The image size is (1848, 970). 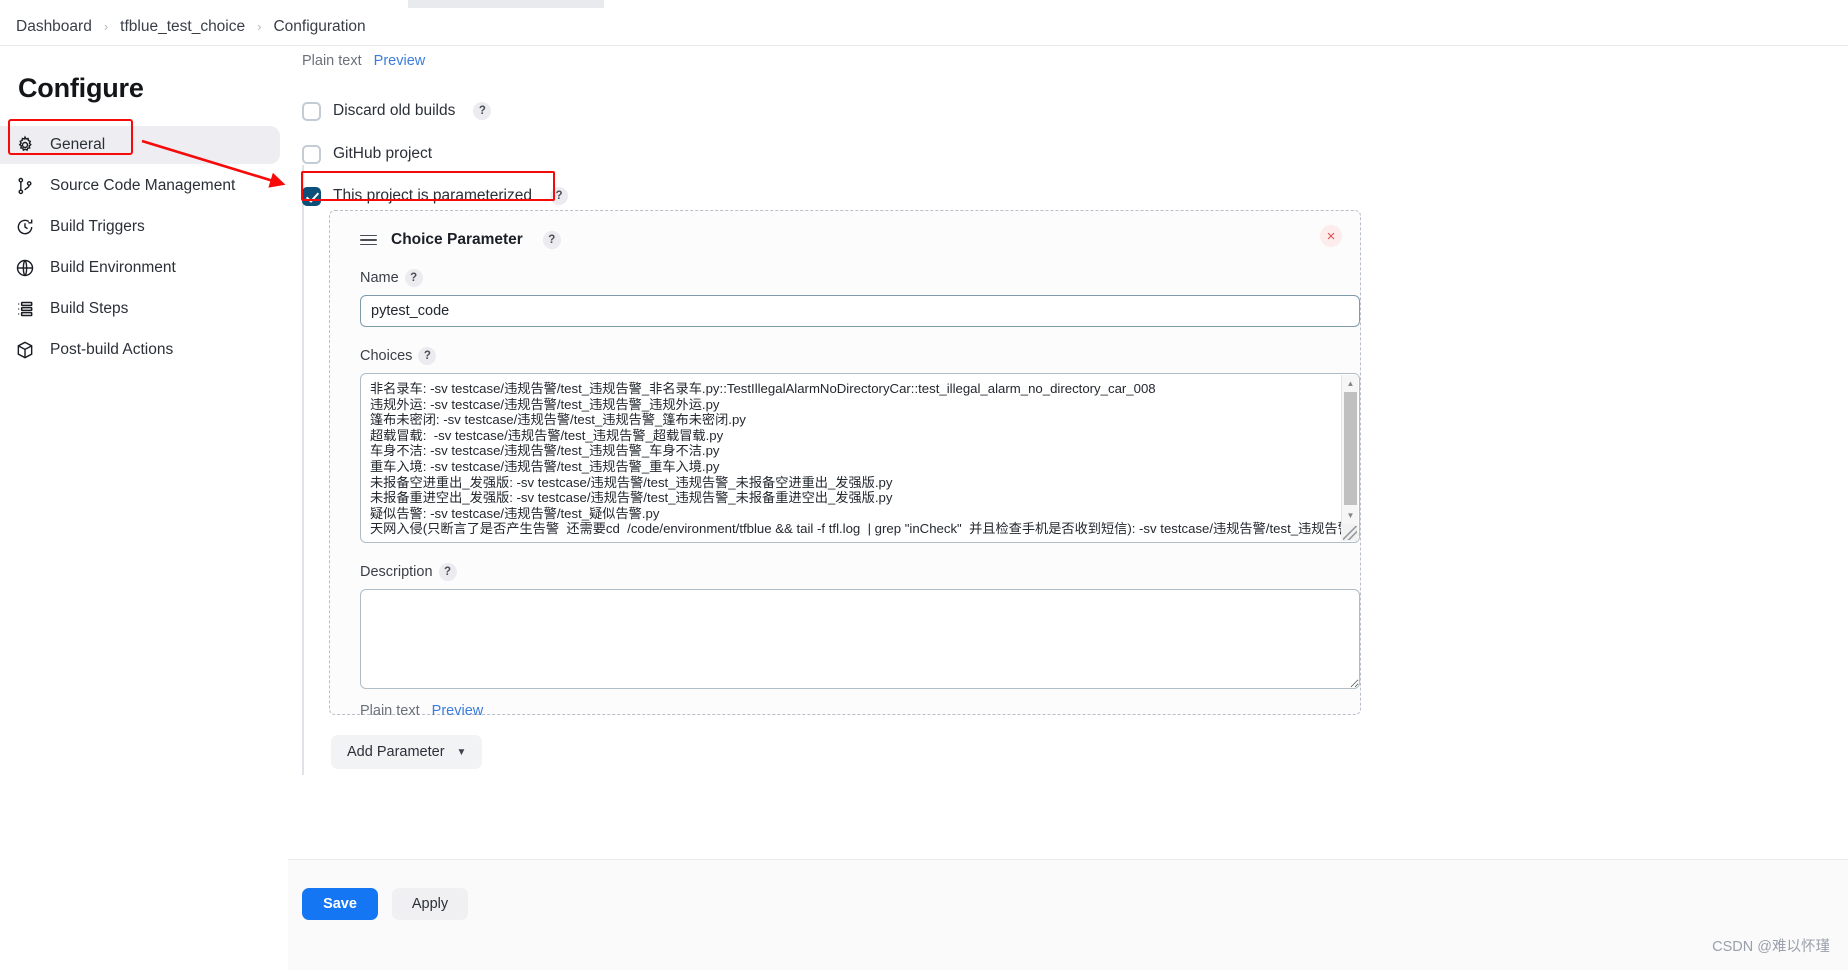 I want to click on breadcrumb-item-job: tfblue_test_choice, so click(x=182, y=27).